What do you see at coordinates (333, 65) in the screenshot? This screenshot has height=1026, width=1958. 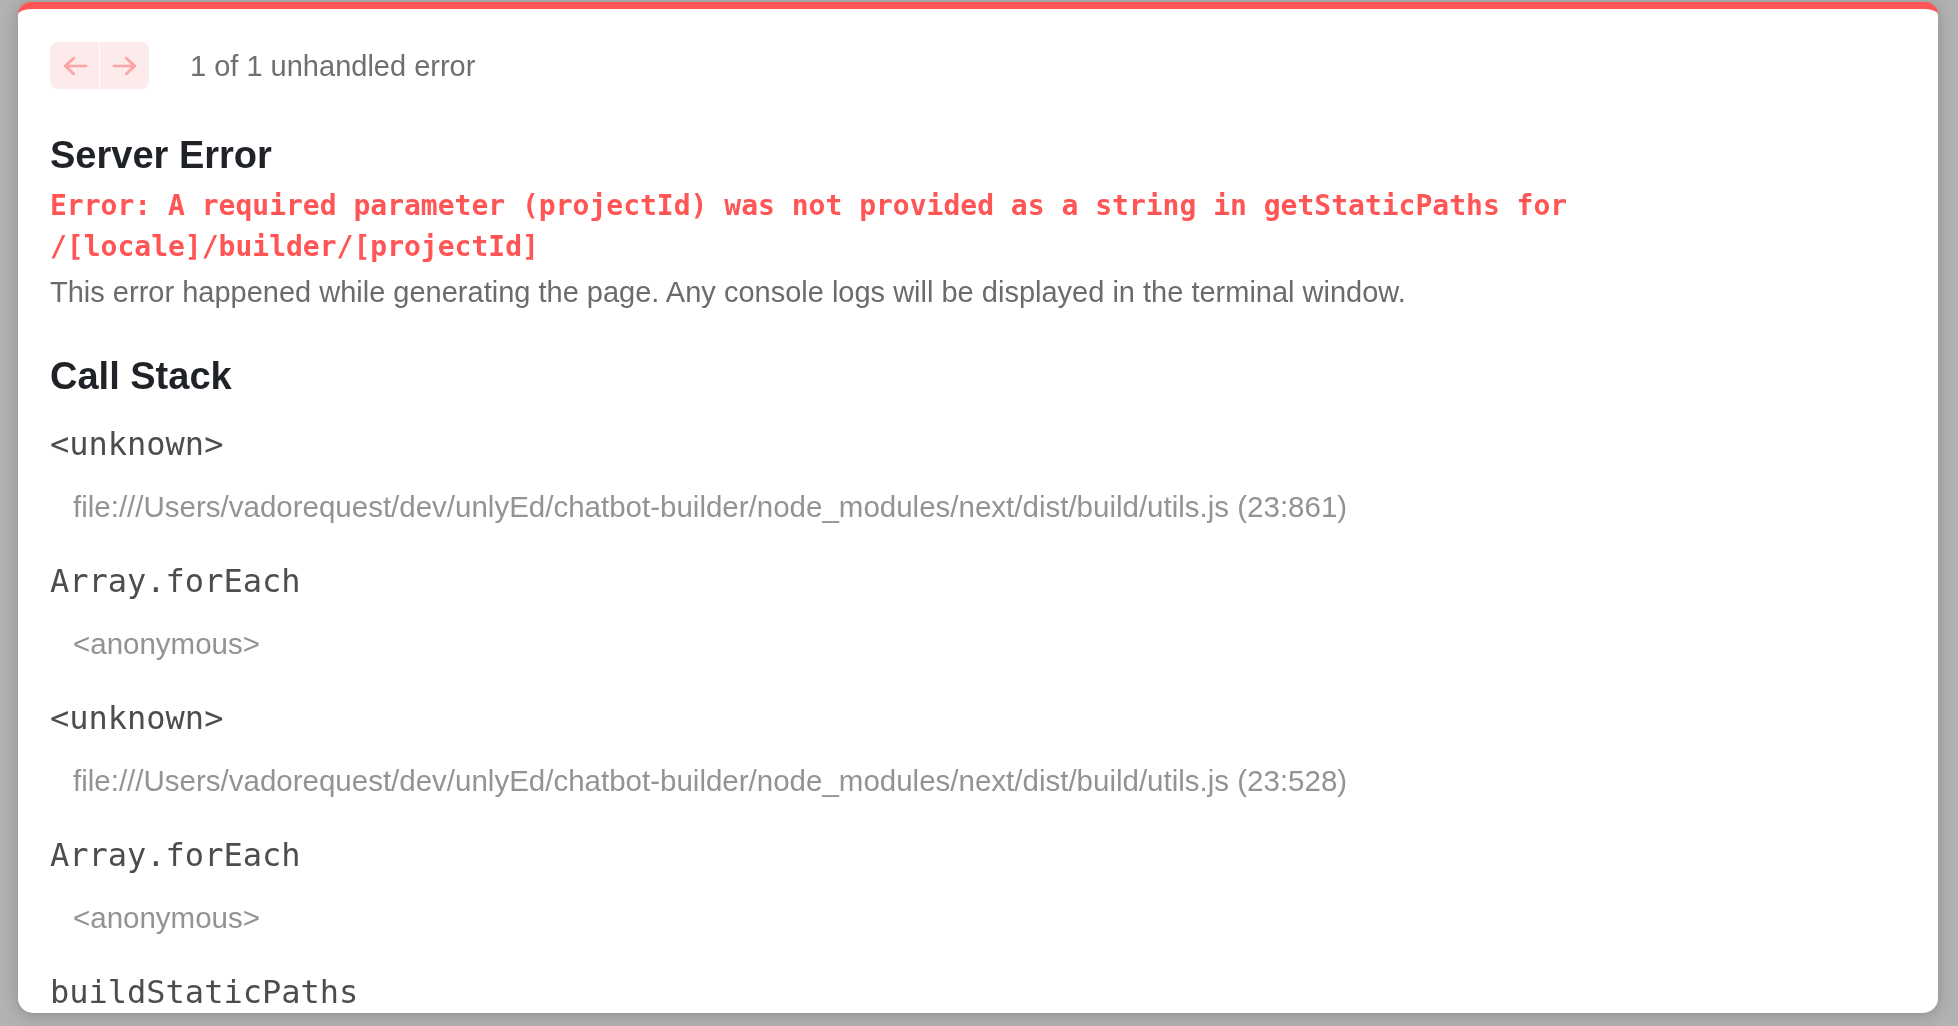 I see `error-count: 1 of 1 unhandled error` at bounding box center [333, 65].